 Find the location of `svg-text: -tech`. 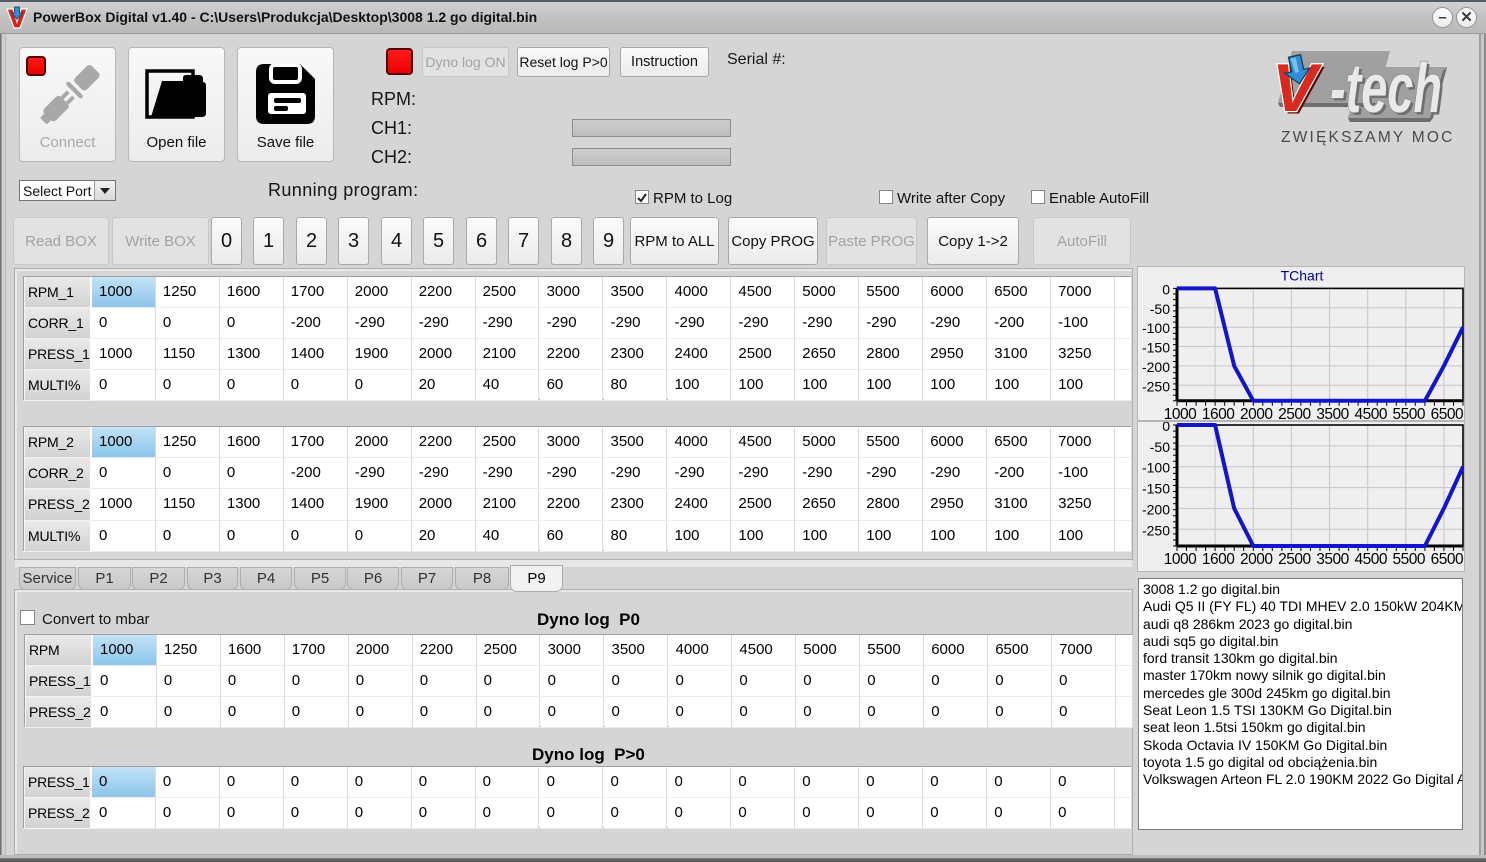

svg-text: -tech is located at coordinates (1386, 88).